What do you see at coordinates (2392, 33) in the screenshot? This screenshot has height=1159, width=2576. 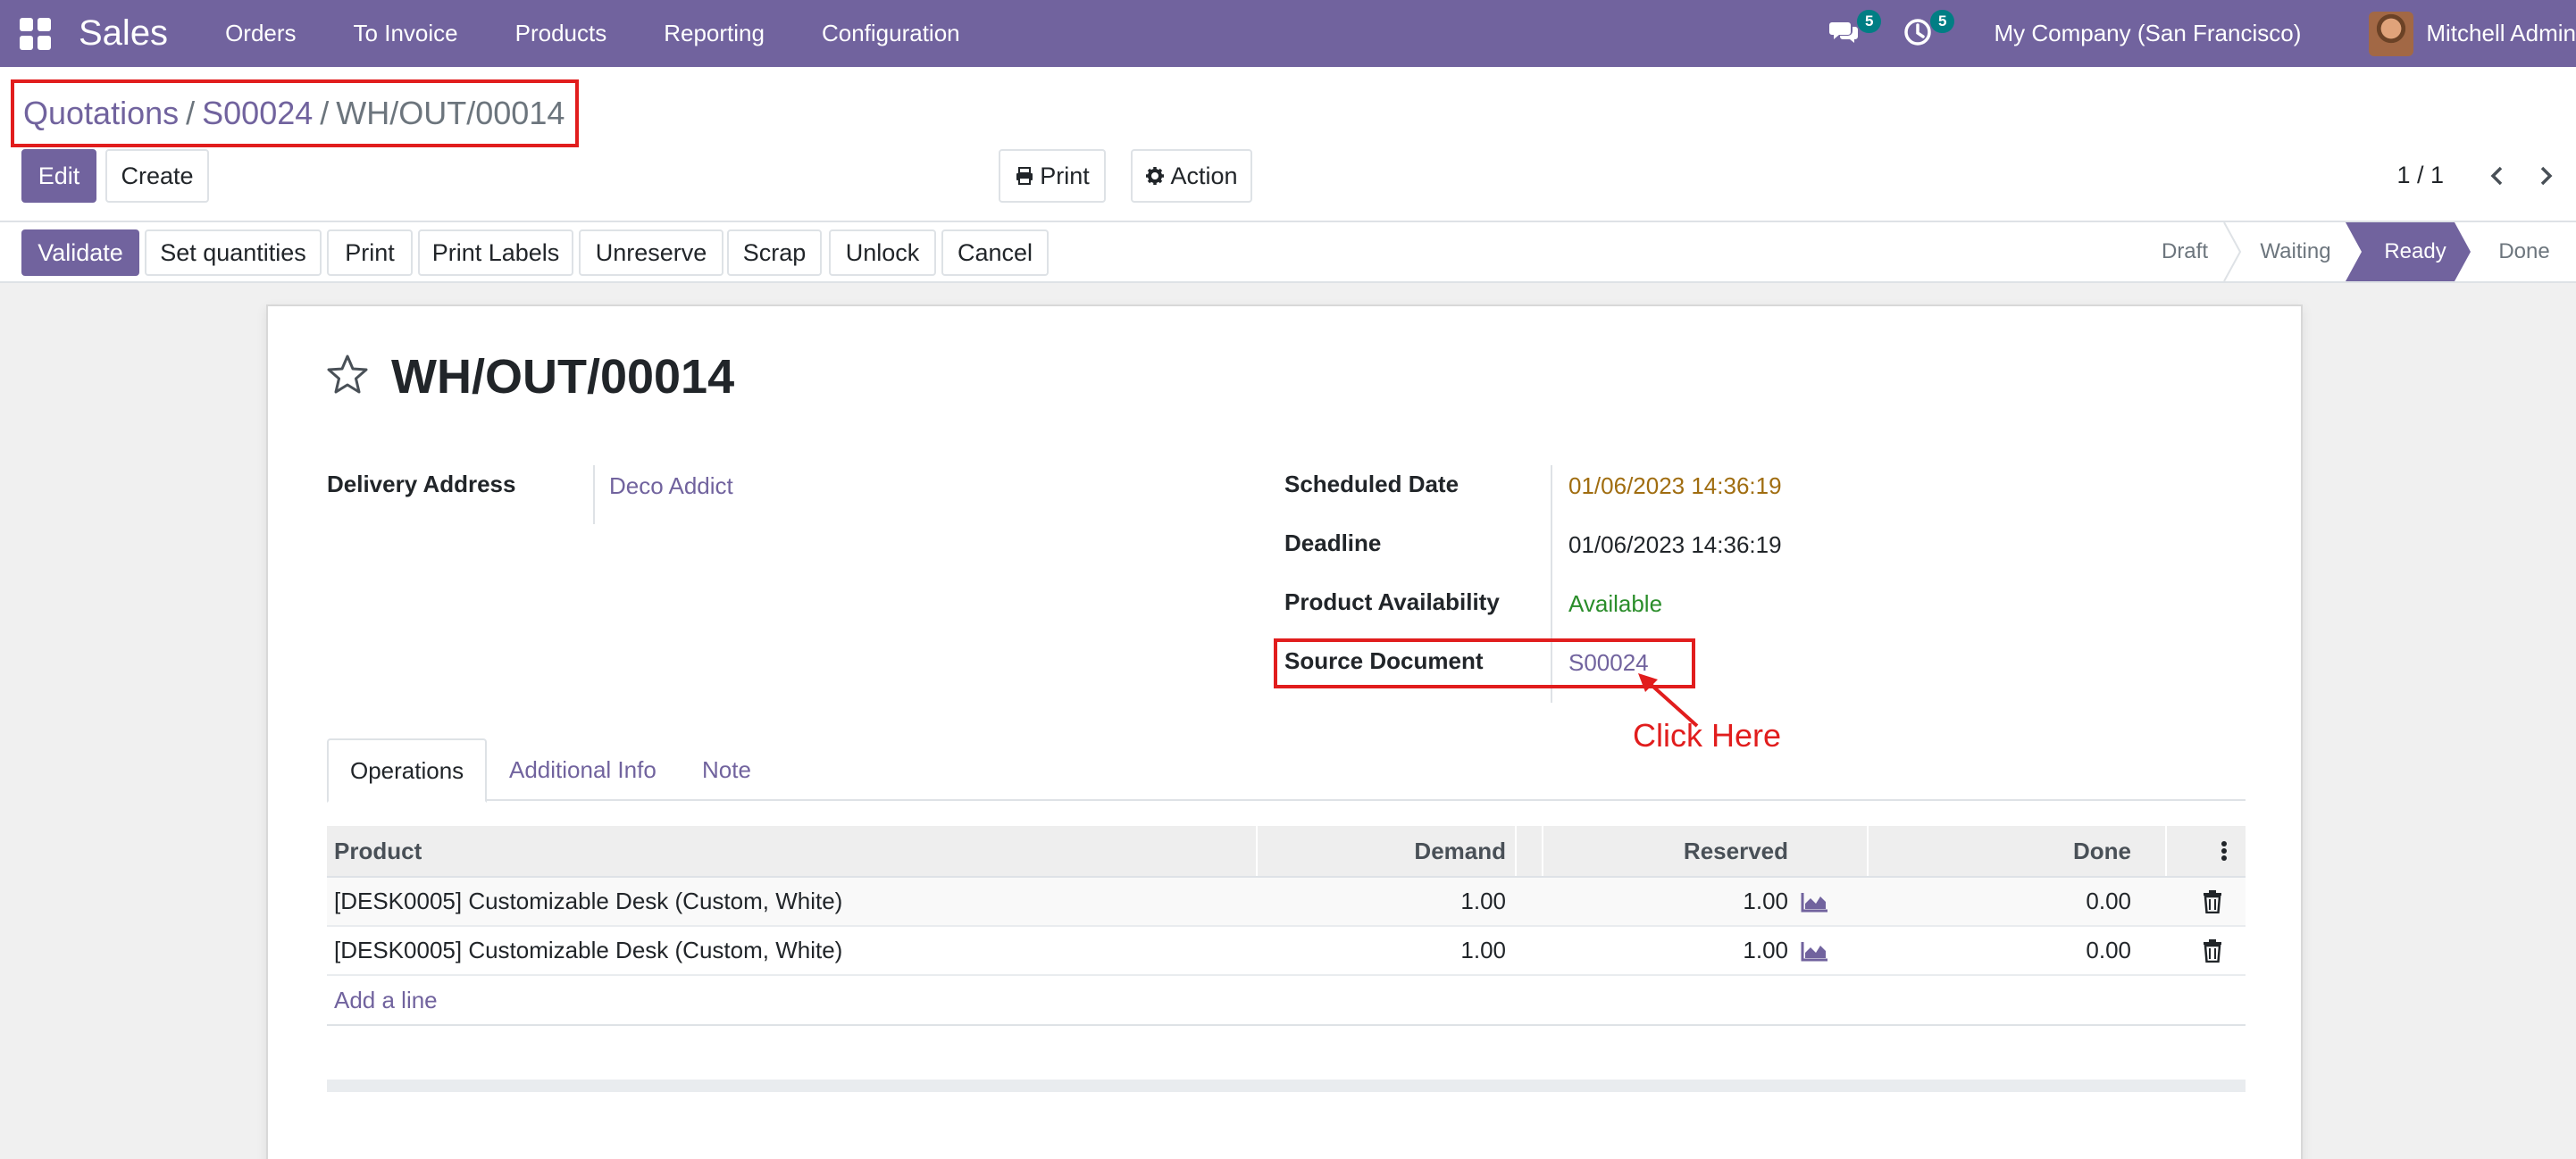 I see `avatar` at bounding box center [2392, 33].